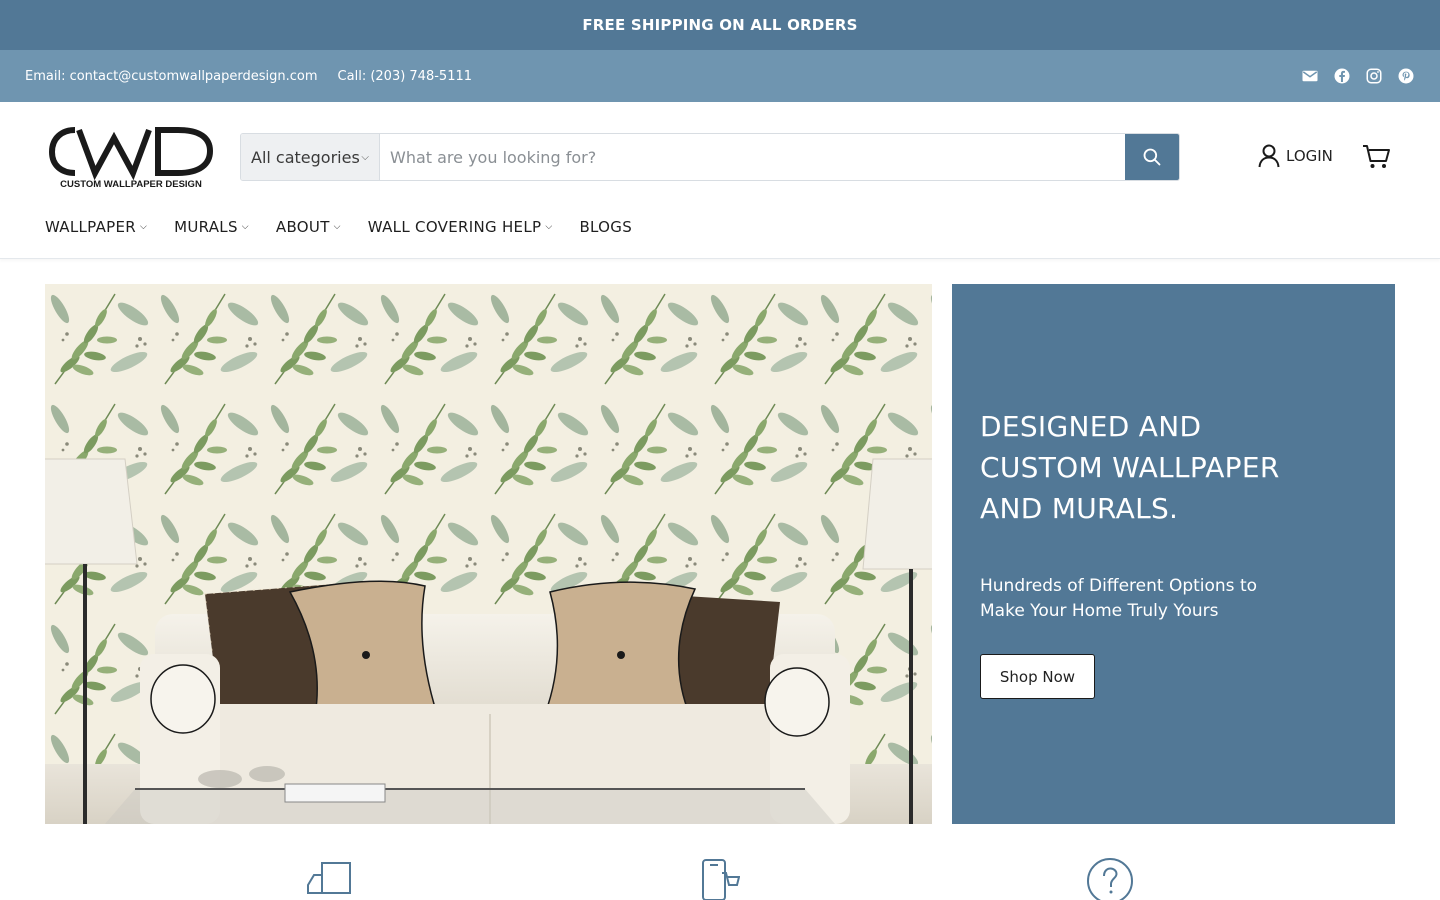 Image resolution: width=1440 pixels, height=900 pixels. Describe the element at coordinates (131, 184) in the screenshot. I see `logo-tagline: CUSTOM WALLPAPER DESIGN` at that location.